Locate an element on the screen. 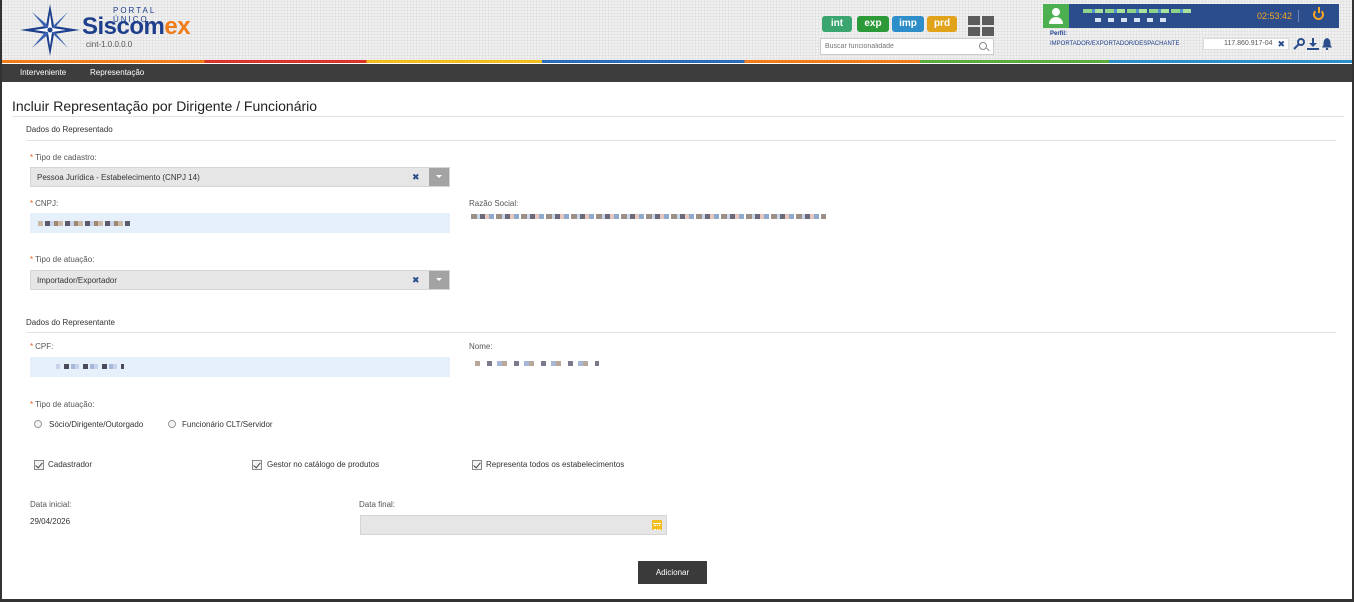  calendar-icon is located at coordinates (657, 525).